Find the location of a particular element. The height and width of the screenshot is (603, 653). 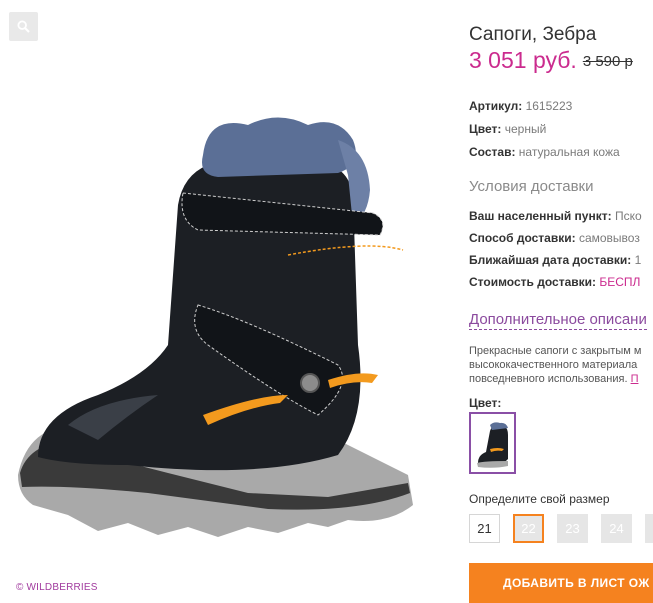

prop-composition: Состав: натуральная кожа is located at coordinates (544, 152).